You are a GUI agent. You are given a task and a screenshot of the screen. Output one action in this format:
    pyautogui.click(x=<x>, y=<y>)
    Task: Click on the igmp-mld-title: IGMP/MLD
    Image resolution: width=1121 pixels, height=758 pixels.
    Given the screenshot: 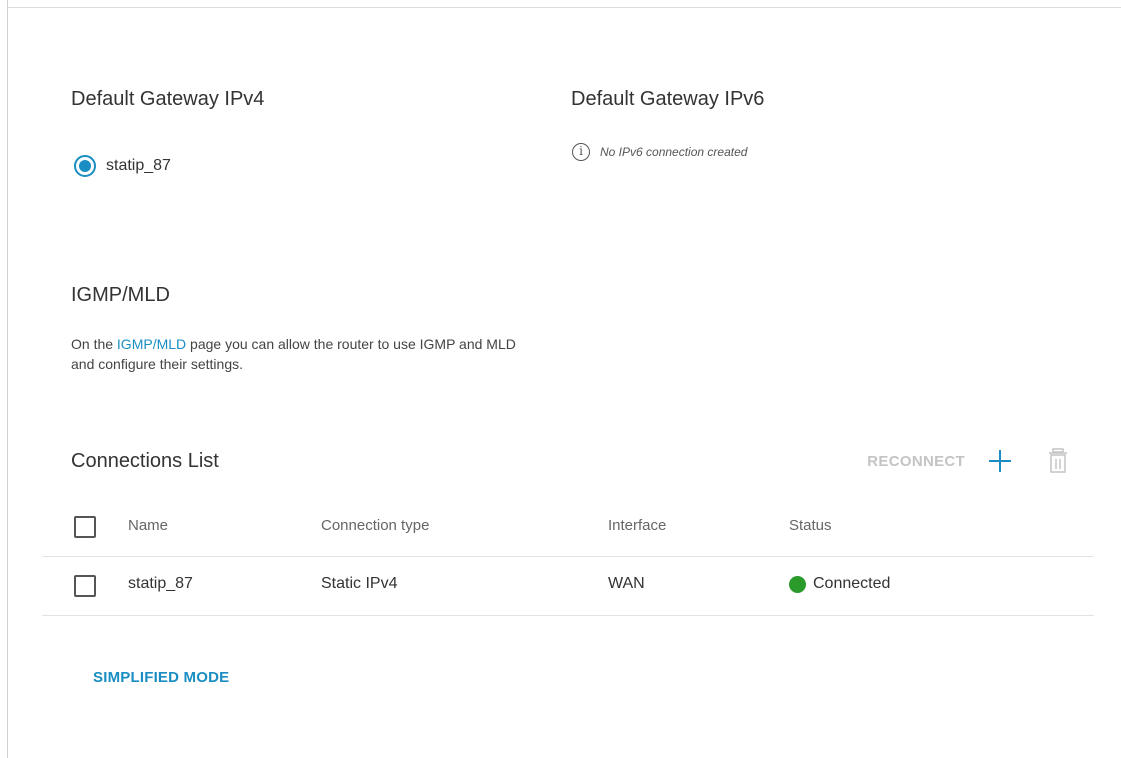 What is the action you would take?
    pyautogui.click(x=120, y=295)
    